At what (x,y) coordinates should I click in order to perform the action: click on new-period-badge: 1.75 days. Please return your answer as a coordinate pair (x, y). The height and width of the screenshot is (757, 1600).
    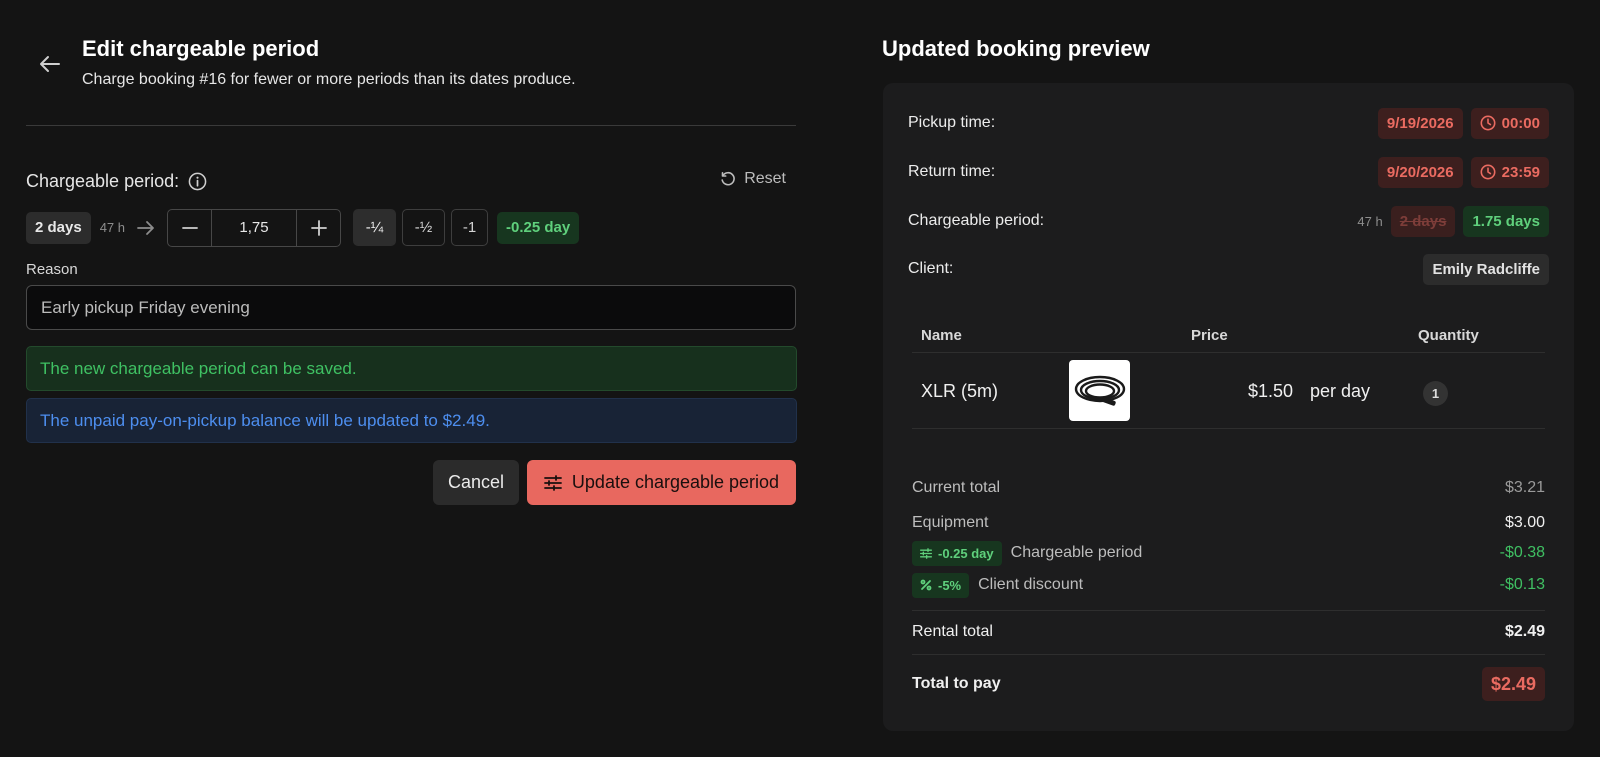
    Looking at the image, I should click on (1506, 221).